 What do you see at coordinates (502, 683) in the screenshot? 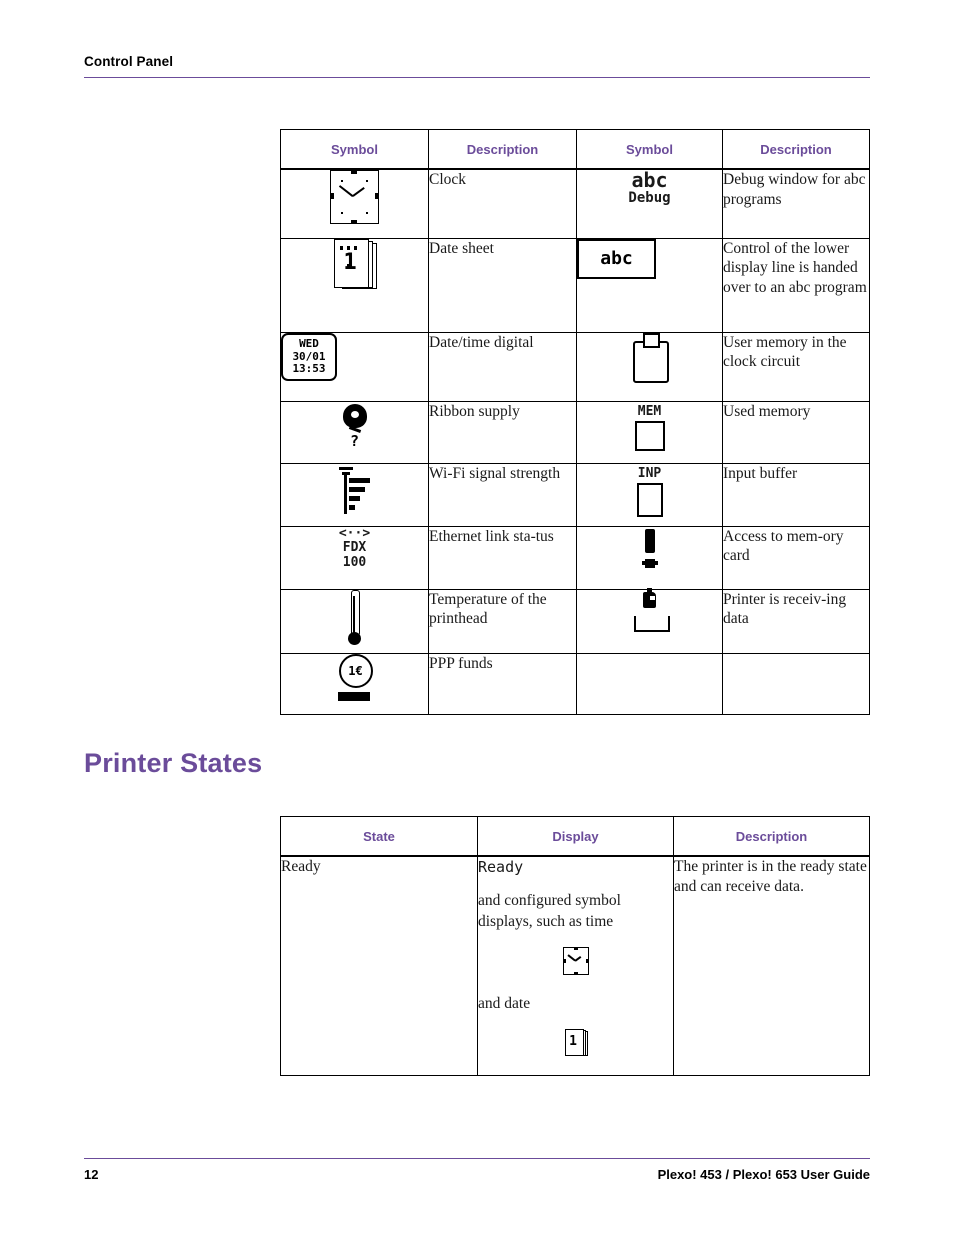
I see `description-ppp-funds: PPP funds` at bounding box center [502, 683].